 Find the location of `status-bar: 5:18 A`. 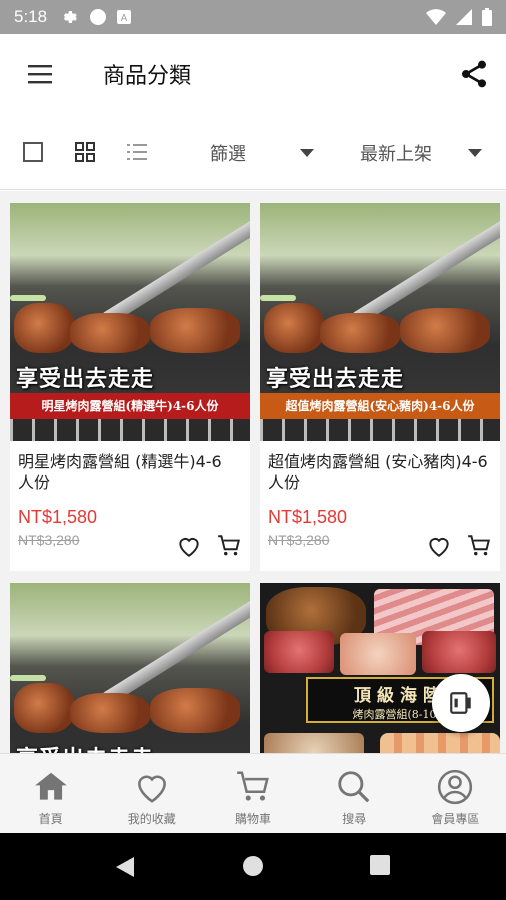

status-bar: 5:18 A is located at coordinates (253, 17).